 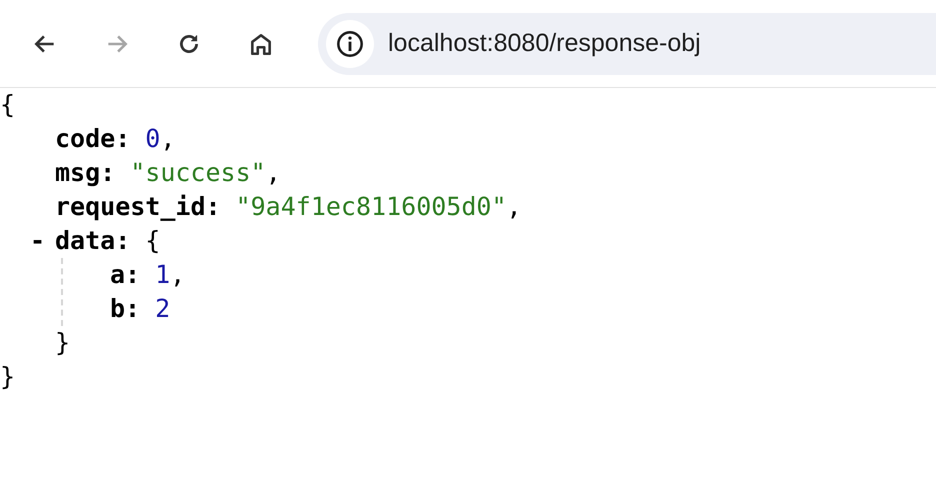 I want to click on json-value: 0, so click(x=152, y=139).